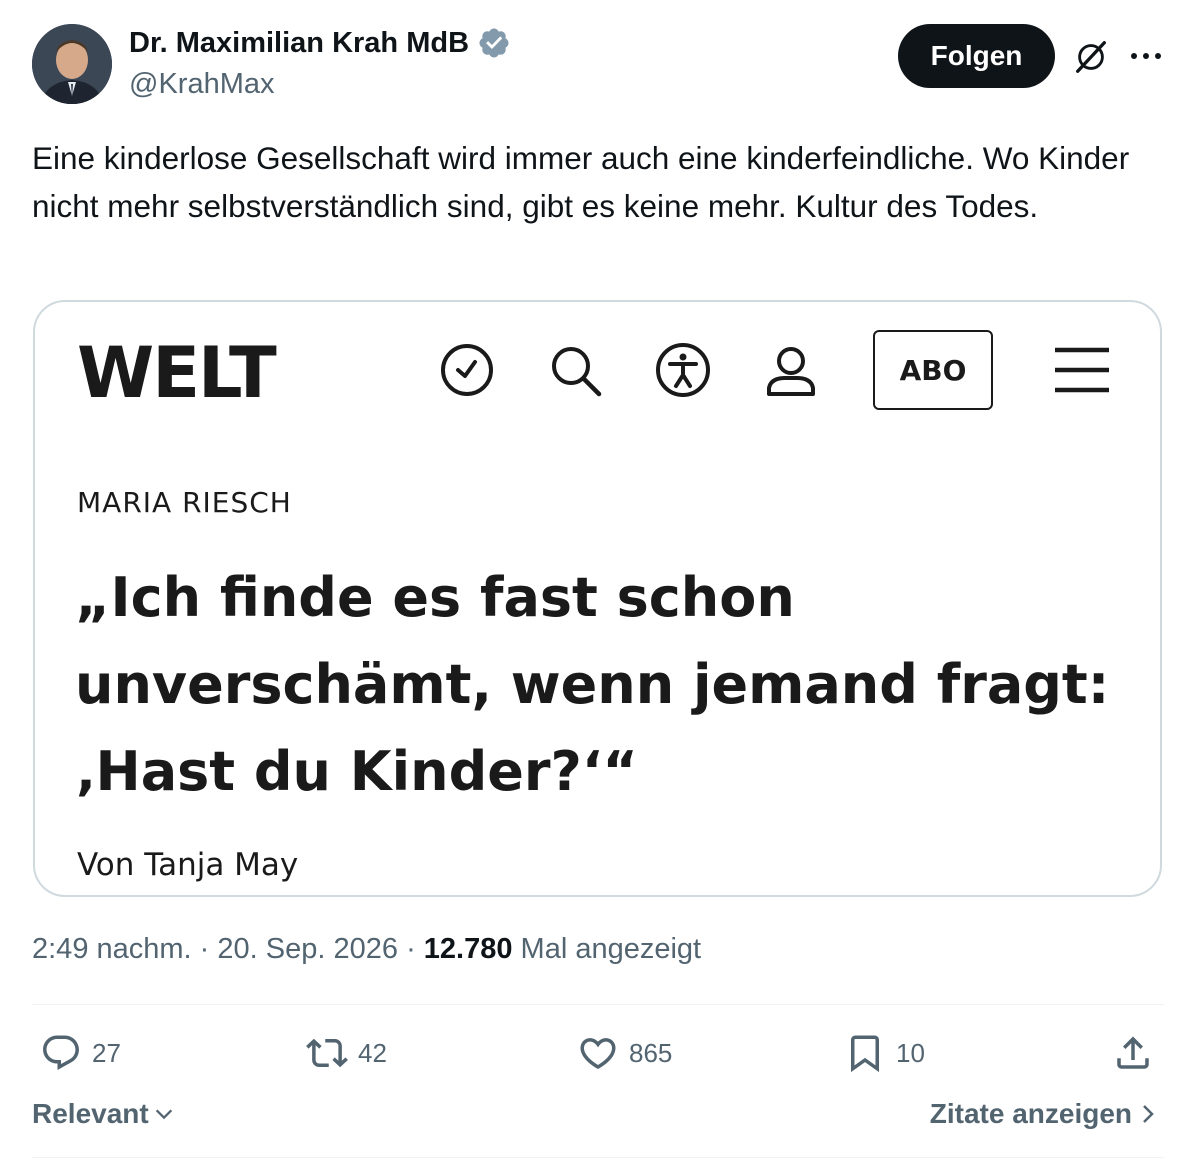  What do you see at coordinates (865, 1054) in the screenshot?
I see `bookmark-icon` at bounding box center [865, 1054].